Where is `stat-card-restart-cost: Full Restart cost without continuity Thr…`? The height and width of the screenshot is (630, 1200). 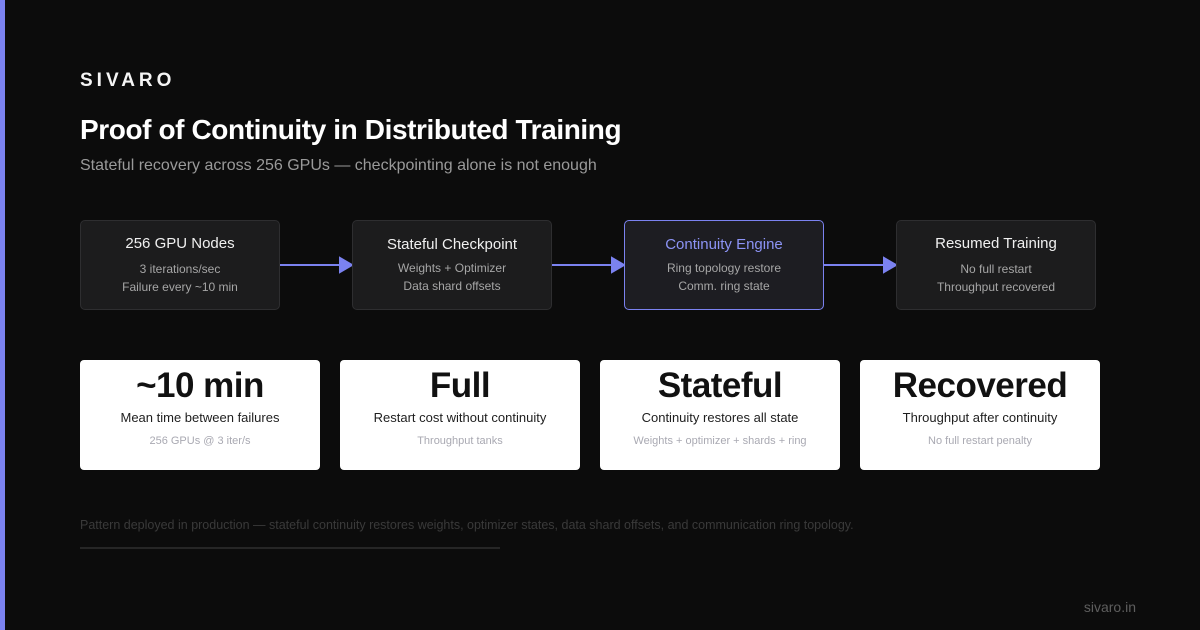 stat-card-restart-cost: Full Restart cost without continuity Thr… is located at coordinates (460, 415).